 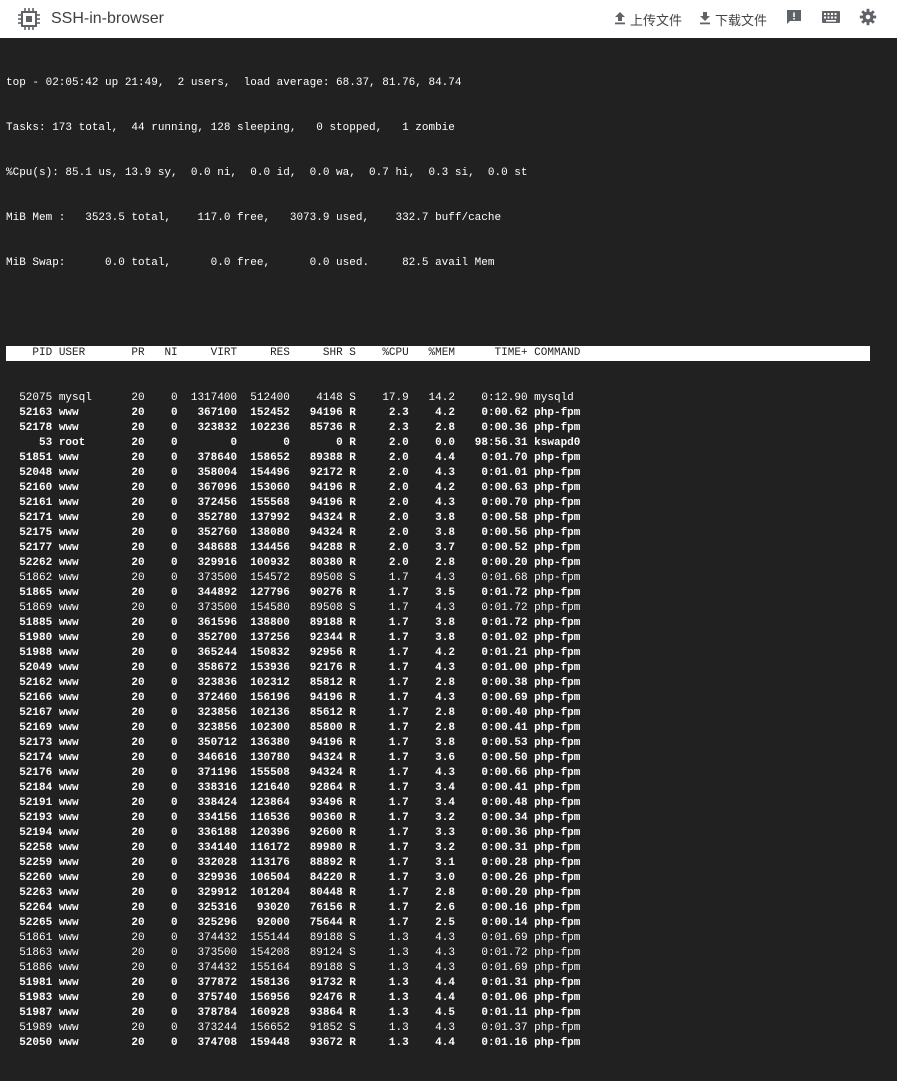 What do you see at coordinates (263, 1028) in the screenshot?
I see `process-res: 156652` at bounding box center [263, 1028].